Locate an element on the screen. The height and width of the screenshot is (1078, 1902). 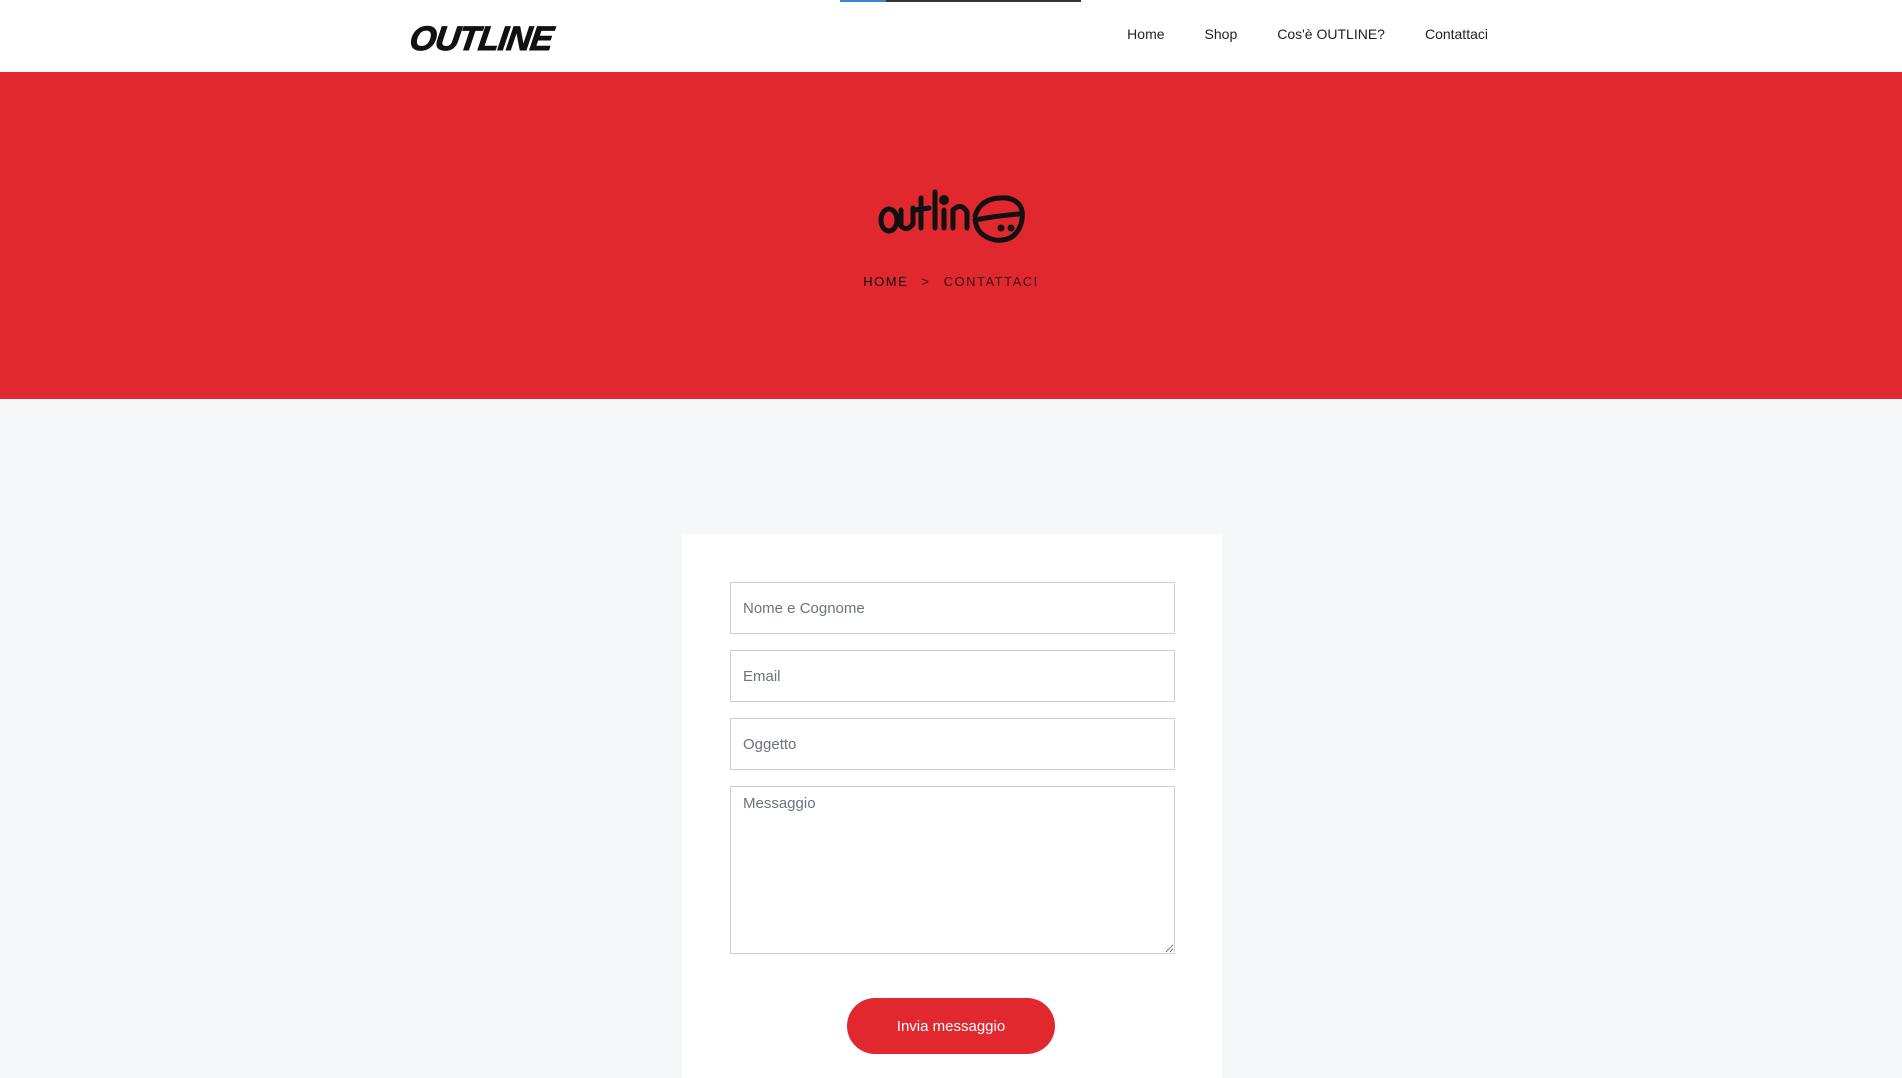
nav-item-about: Cos'è OUTLINE? is located at coordinates (1331, 34).